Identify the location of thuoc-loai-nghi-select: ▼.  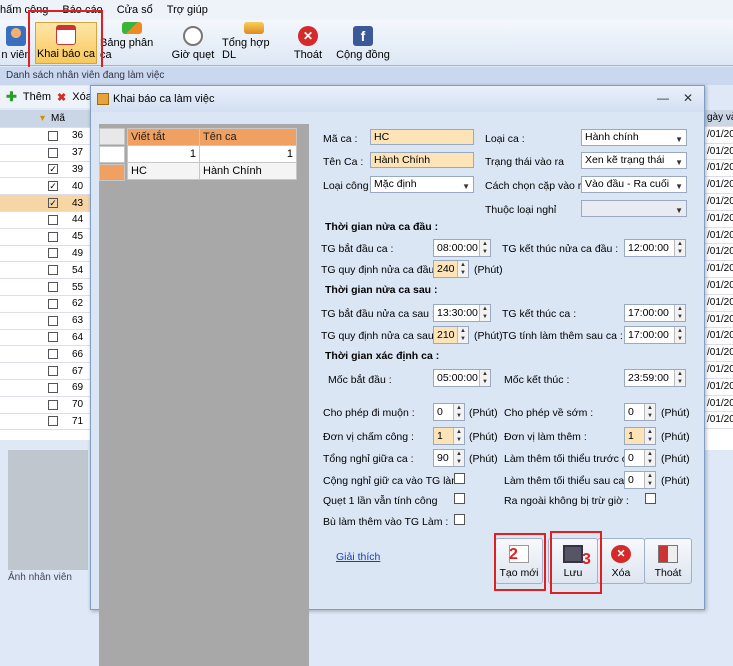
(634, 208).